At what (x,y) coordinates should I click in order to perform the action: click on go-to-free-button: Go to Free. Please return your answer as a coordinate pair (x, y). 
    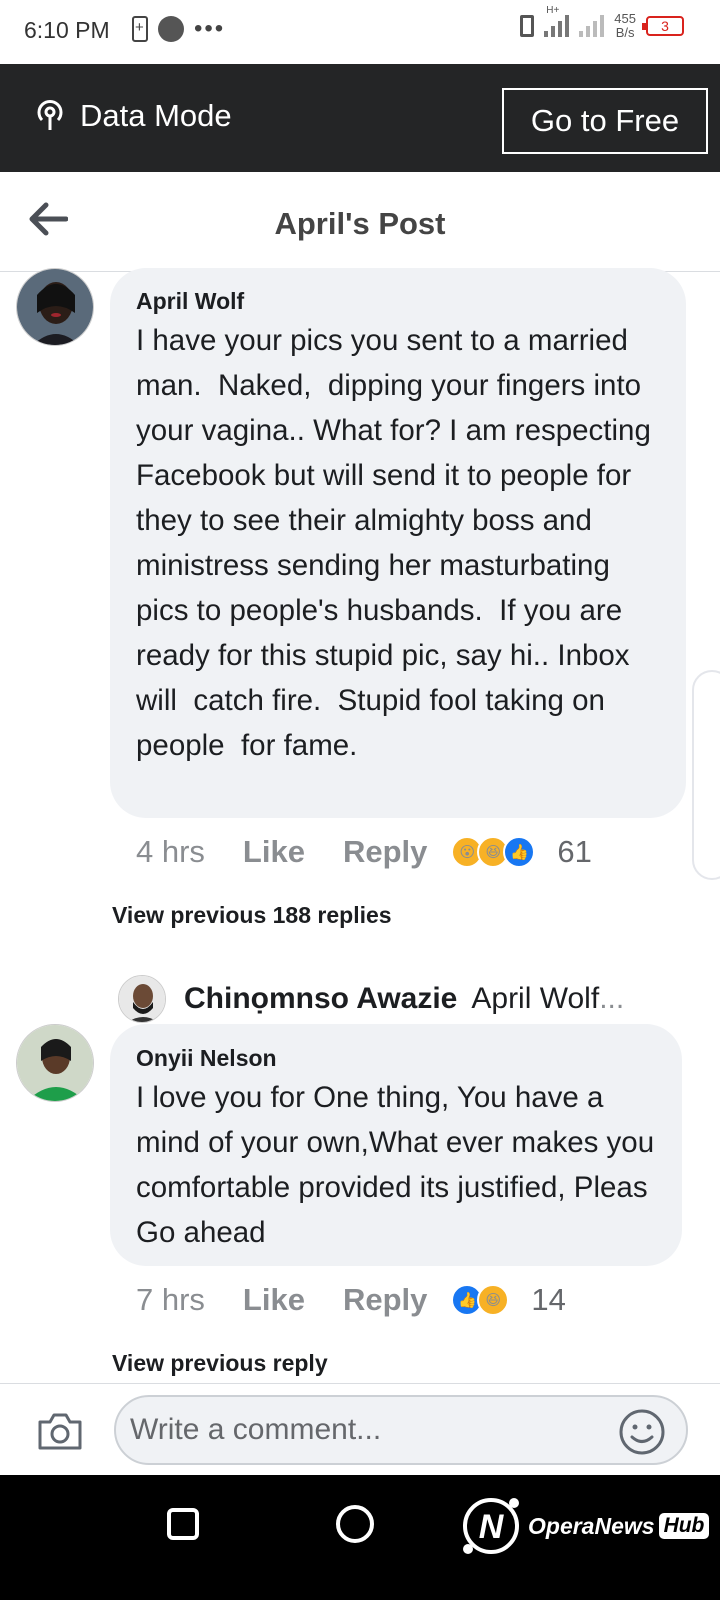
    Looking at the image, I should click on (605, 121).